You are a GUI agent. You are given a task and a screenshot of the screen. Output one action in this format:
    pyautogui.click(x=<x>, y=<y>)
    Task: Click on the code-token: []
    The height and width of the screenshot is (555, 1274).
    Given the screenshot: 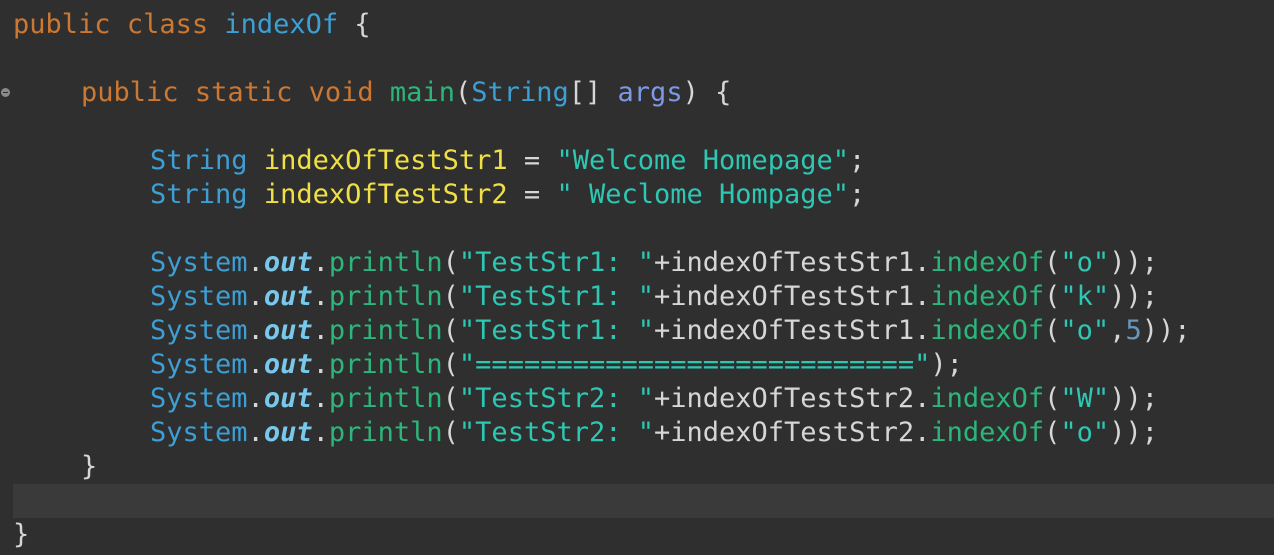 What is the action you would take?
    pyautogui.click(x=593, y=92)
    